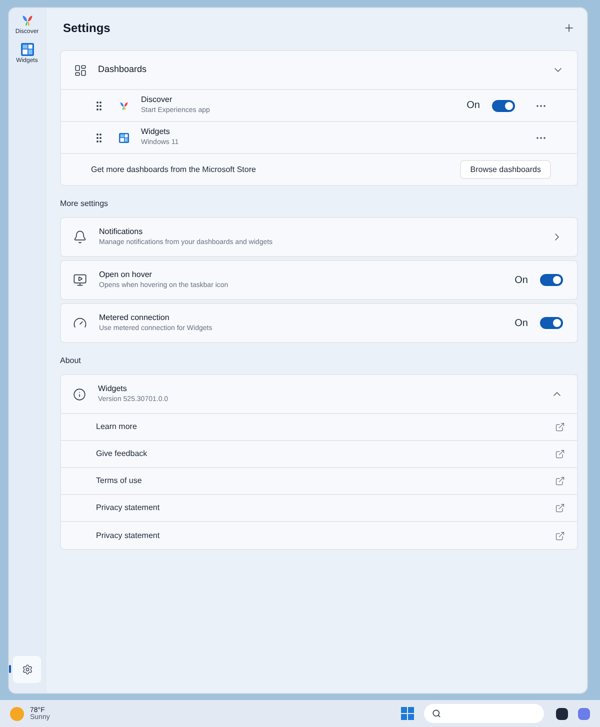 The image size is (600, 727). I want to click on info-icon, so click(79, 394).